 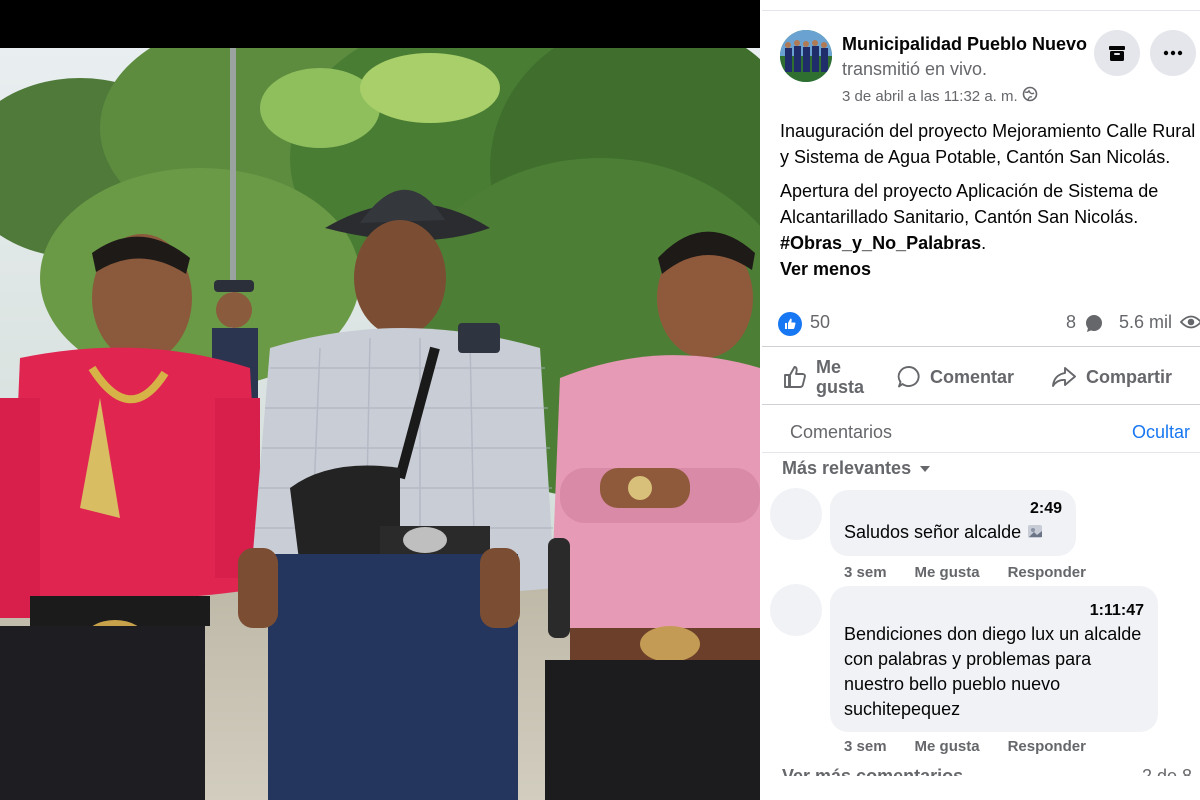 What do you see at coordinates (989, 324) in the screenshot?
I see `reactions-summary: 50 8 5.6 mil` at bounding box center [989, 324].